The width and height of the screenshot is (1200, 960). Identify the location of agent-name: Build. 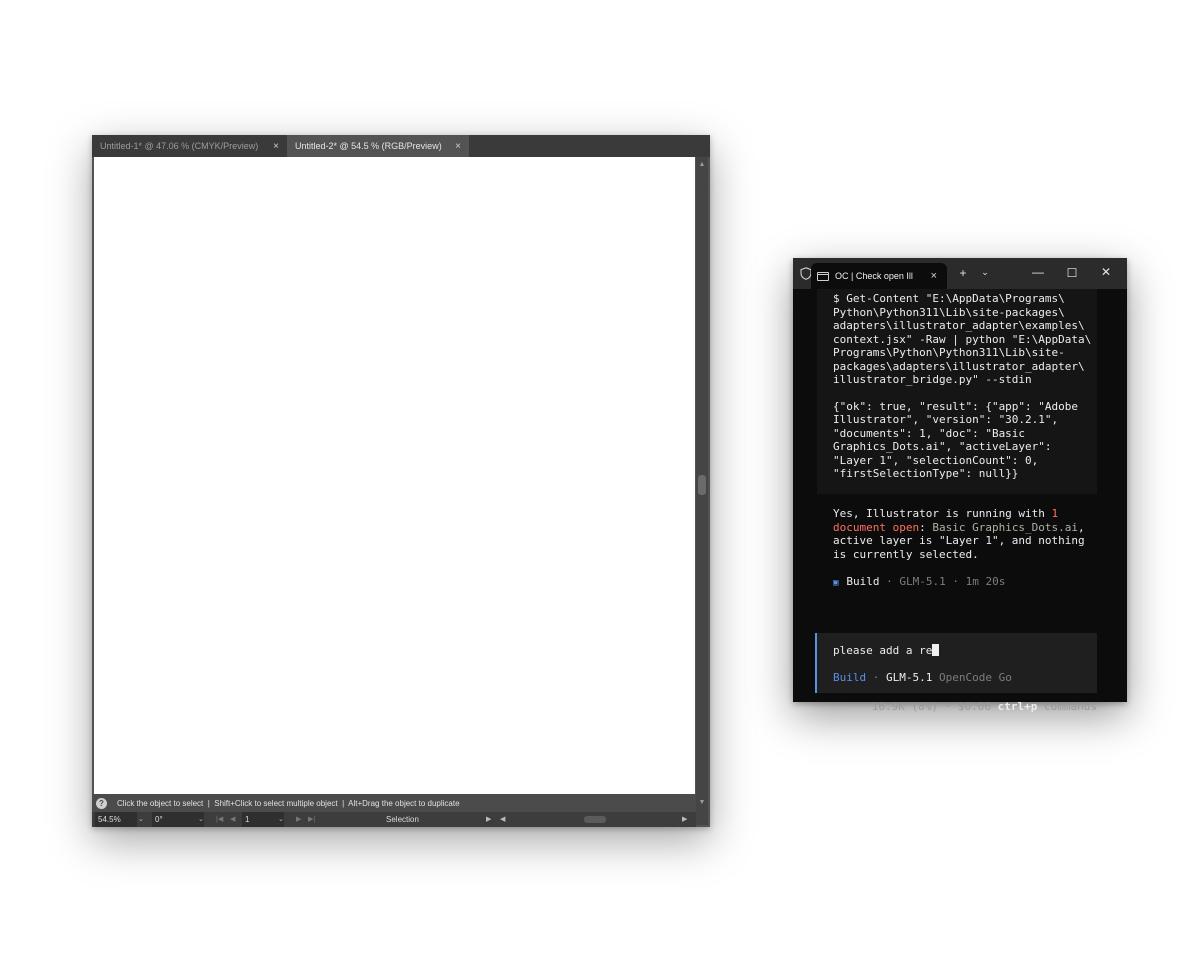
(850, 677).